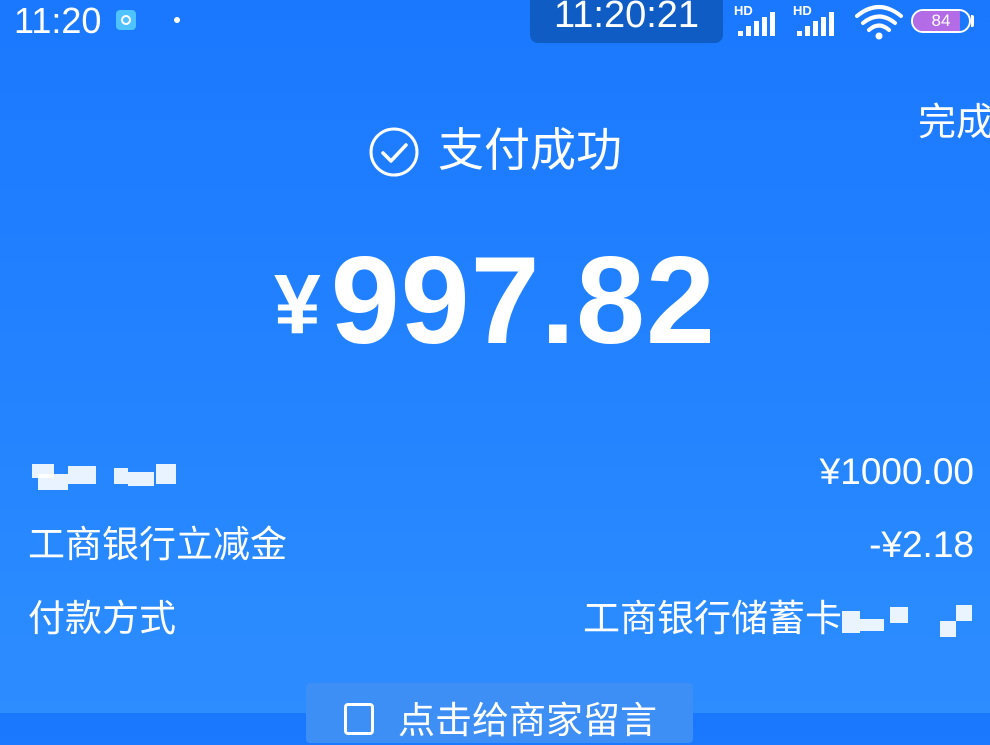  Describe the element at coordinates (896, 471) in the screenshot. I see `detail-value-original-amount: ¥1000.00` at that location.